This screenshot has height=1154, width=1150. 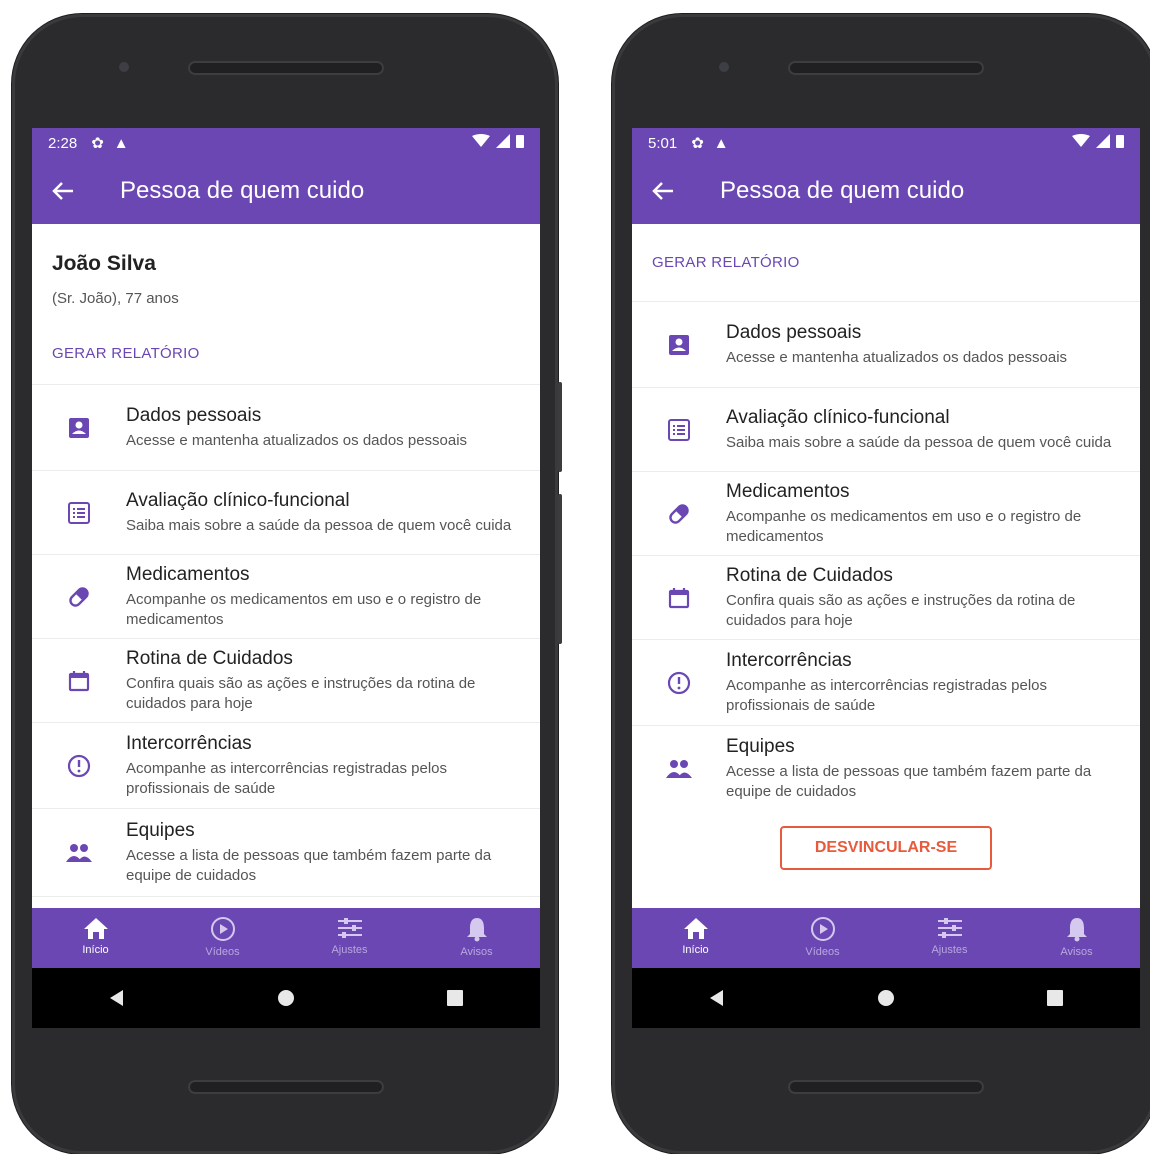 I want to click on bottom-nav: Início Vídeos Ajustes Avisos, so click(x=886, y=938).